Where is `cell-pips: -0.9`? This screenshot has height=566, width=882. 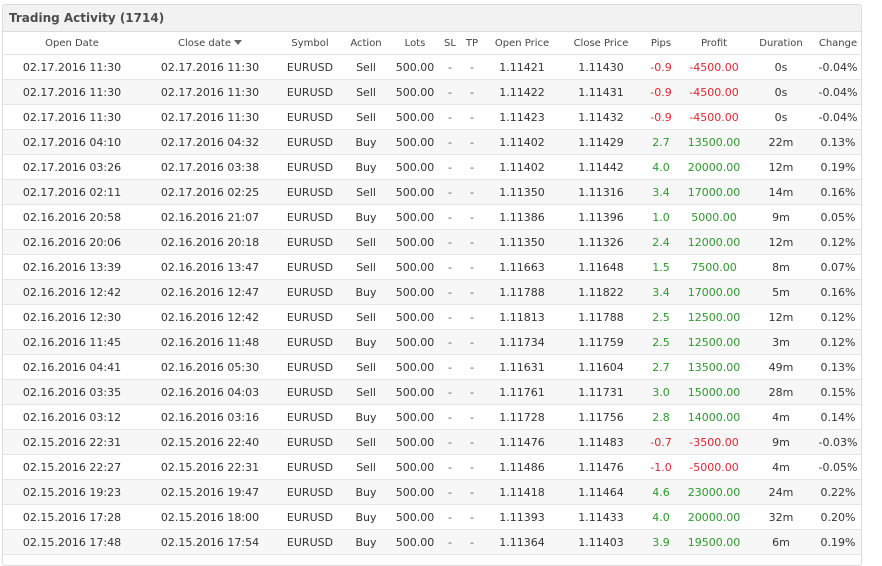
cell-pips: -0.9 is located at coordinates (661, 67).